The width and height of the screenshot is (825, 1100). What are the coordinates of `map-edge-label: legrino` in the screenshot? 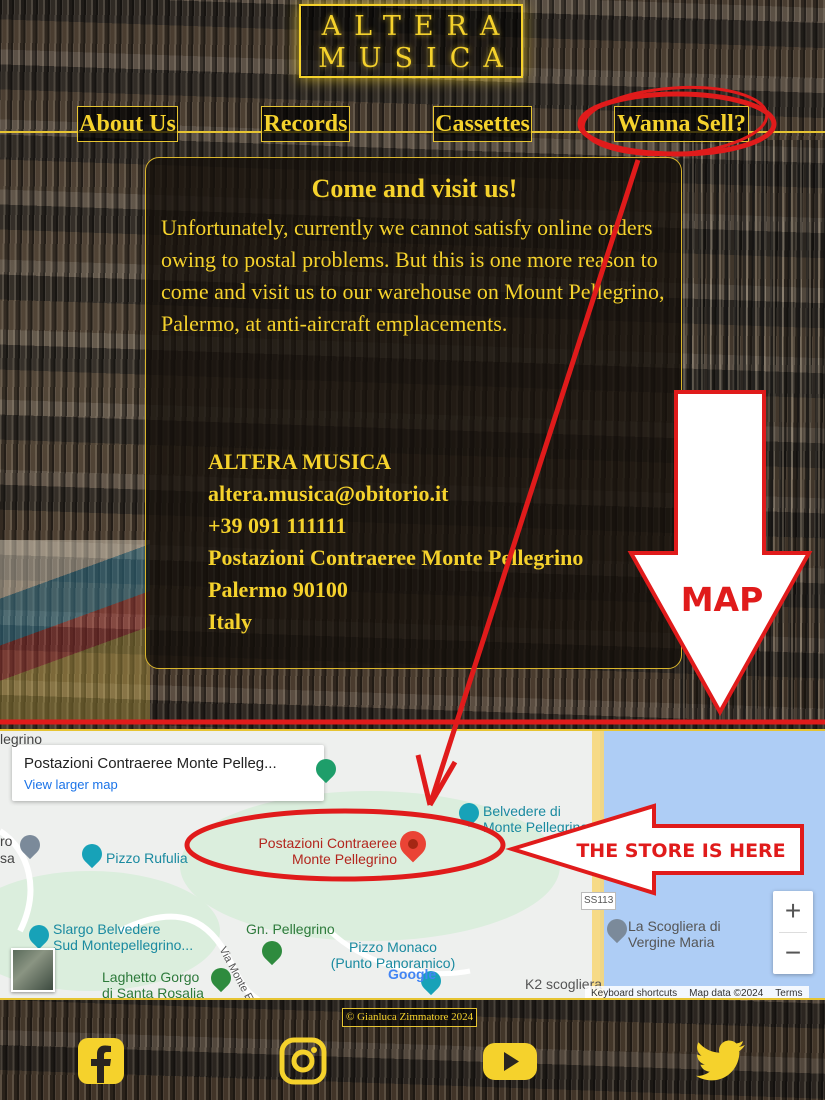 It's located at (21, 739).